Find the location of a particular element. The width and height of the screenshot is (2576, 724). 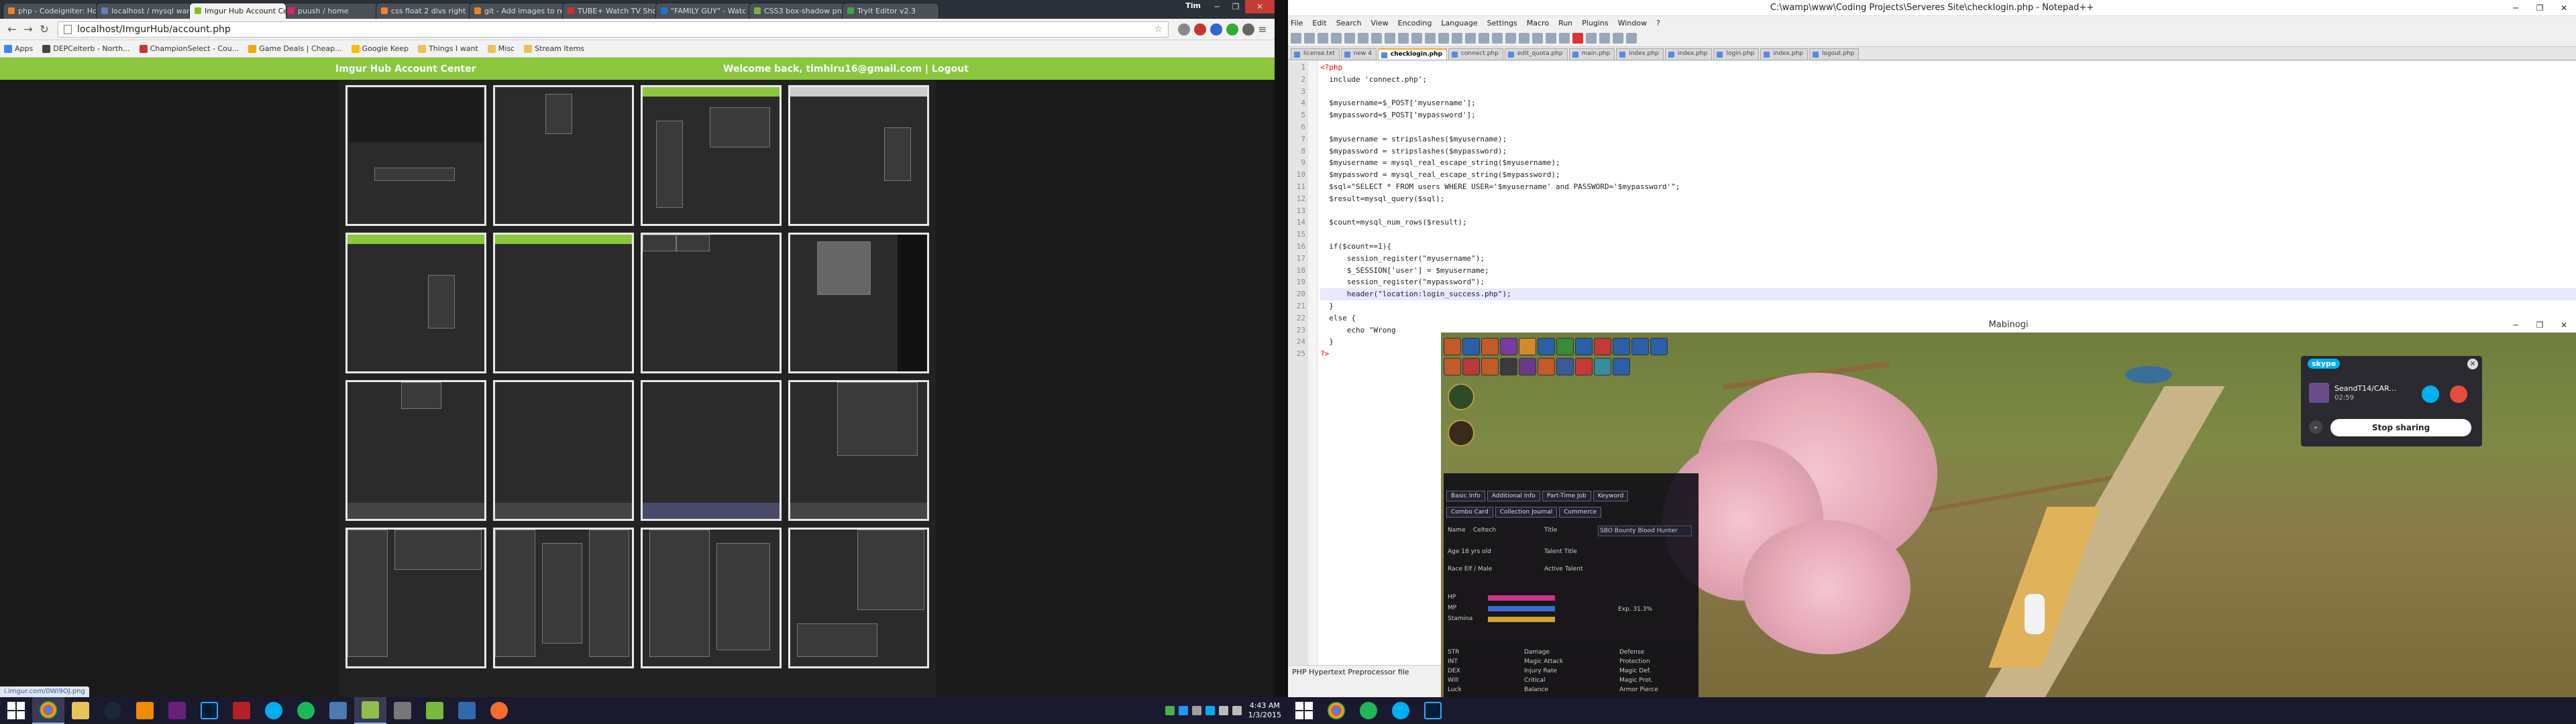

file-tab: connect.php is located at coordinates (1475, 54).